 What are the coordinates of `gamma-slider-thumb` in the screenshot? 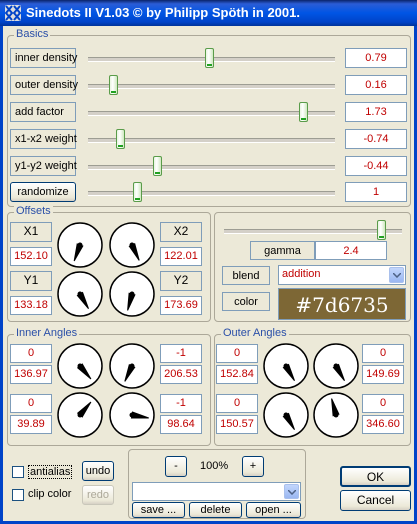 It's located at (381, 230).